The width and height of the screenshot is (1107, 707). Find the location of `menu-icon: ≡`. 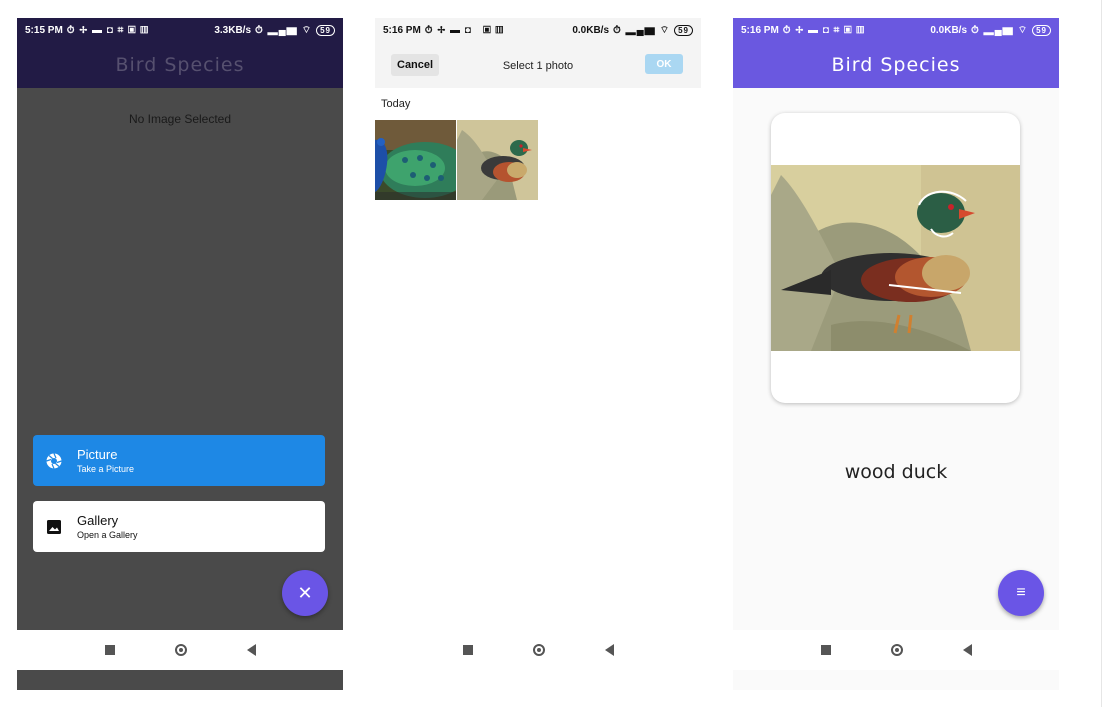

menu-icon: ≡ is located at coordinates (1021, 592).